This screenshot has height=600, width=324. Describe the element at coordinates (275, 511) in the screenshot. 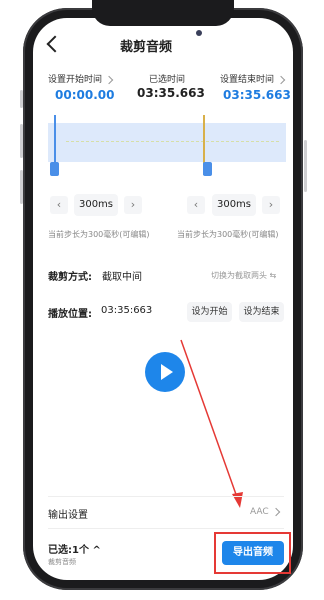

I see `chevron-right-icon` at that location.